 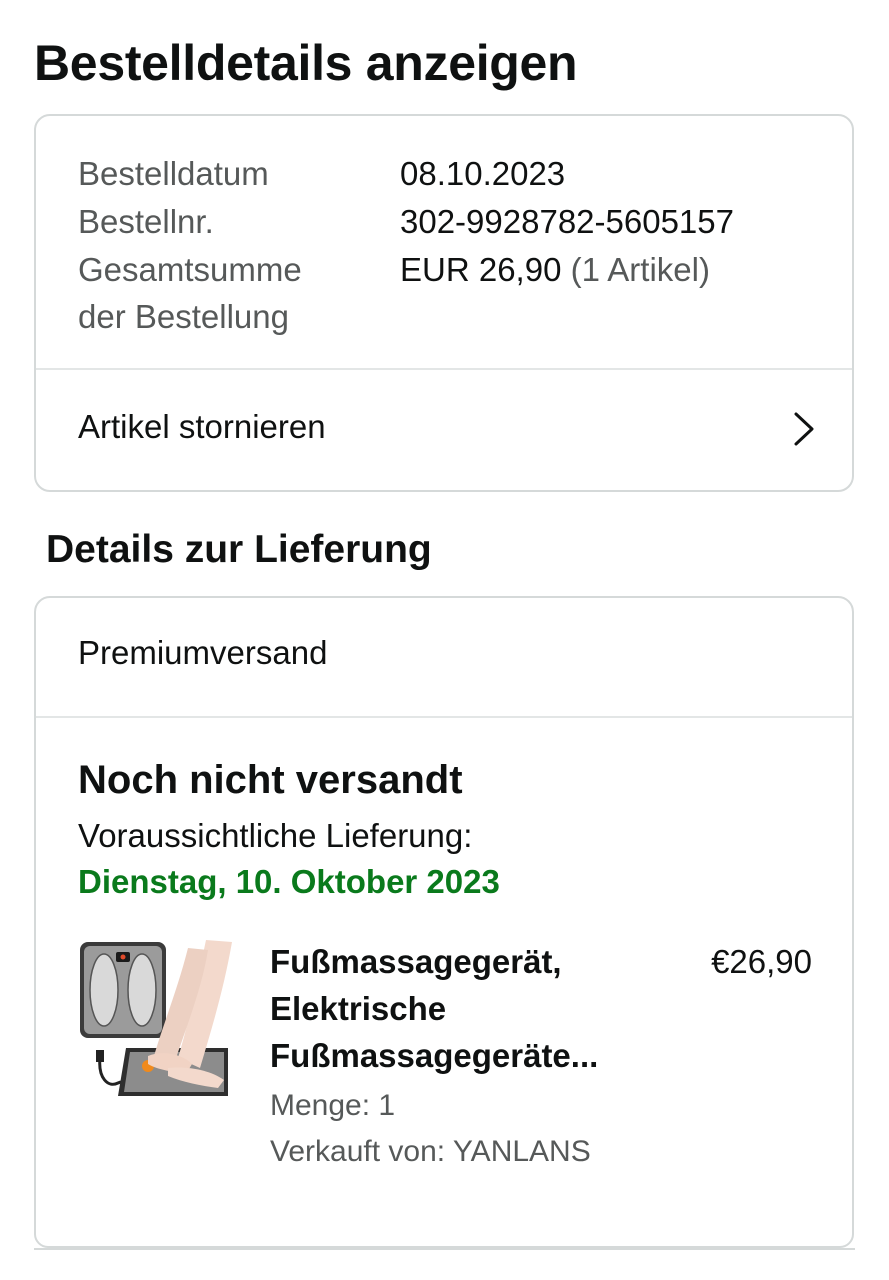 I want to click on cancel-items-row: Artikel stornieren, so click(x=444, y=431).